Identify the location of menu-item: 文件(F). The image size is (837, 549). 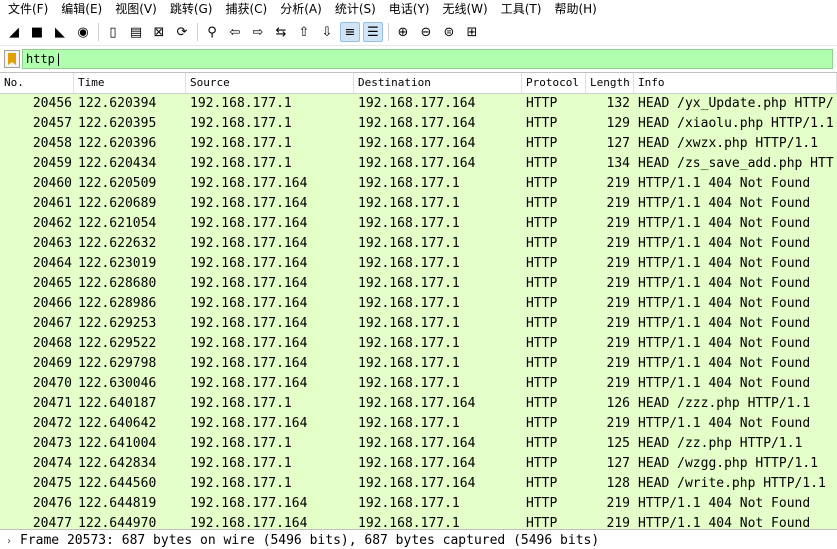
(30, 9).